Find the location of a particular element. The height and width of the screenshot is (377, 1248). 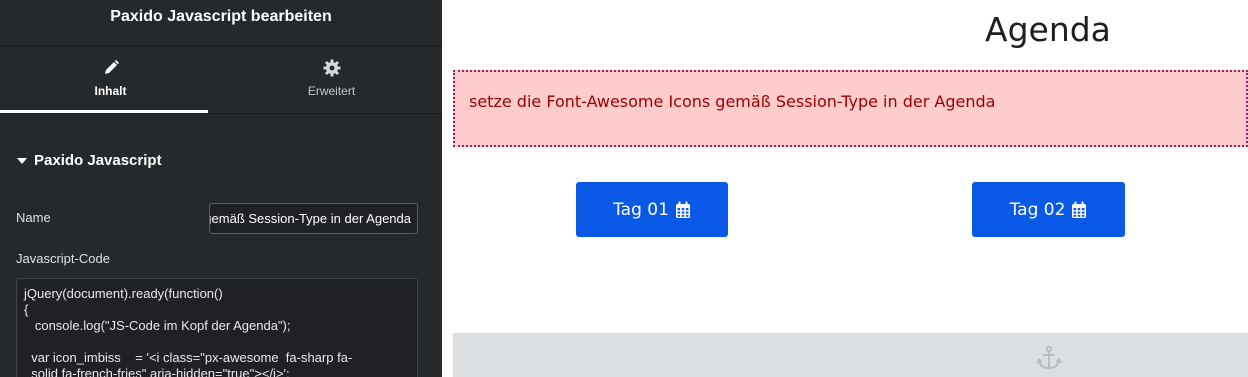

active-tab-indicator is located at coordinates (104, 111).